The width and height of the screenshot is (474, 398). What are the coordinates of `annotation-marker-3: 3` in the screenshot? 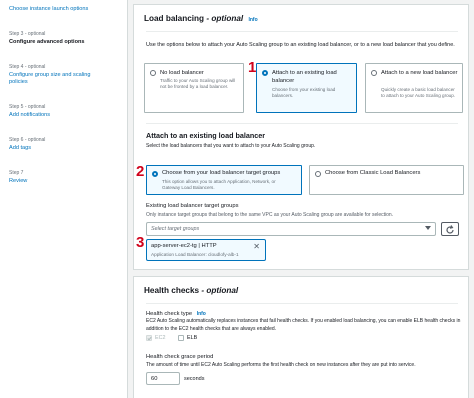 It's located at (140, 242).